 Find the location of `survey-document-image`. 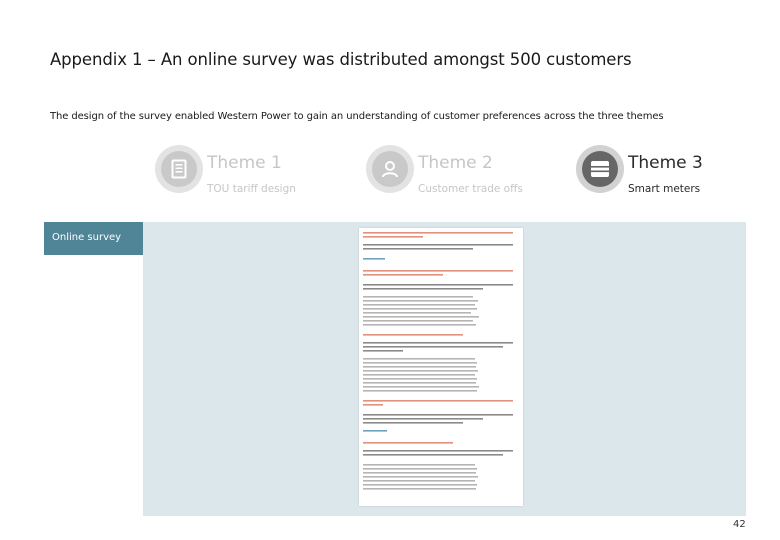

survey-document-image is located at coordinates (441, 367).